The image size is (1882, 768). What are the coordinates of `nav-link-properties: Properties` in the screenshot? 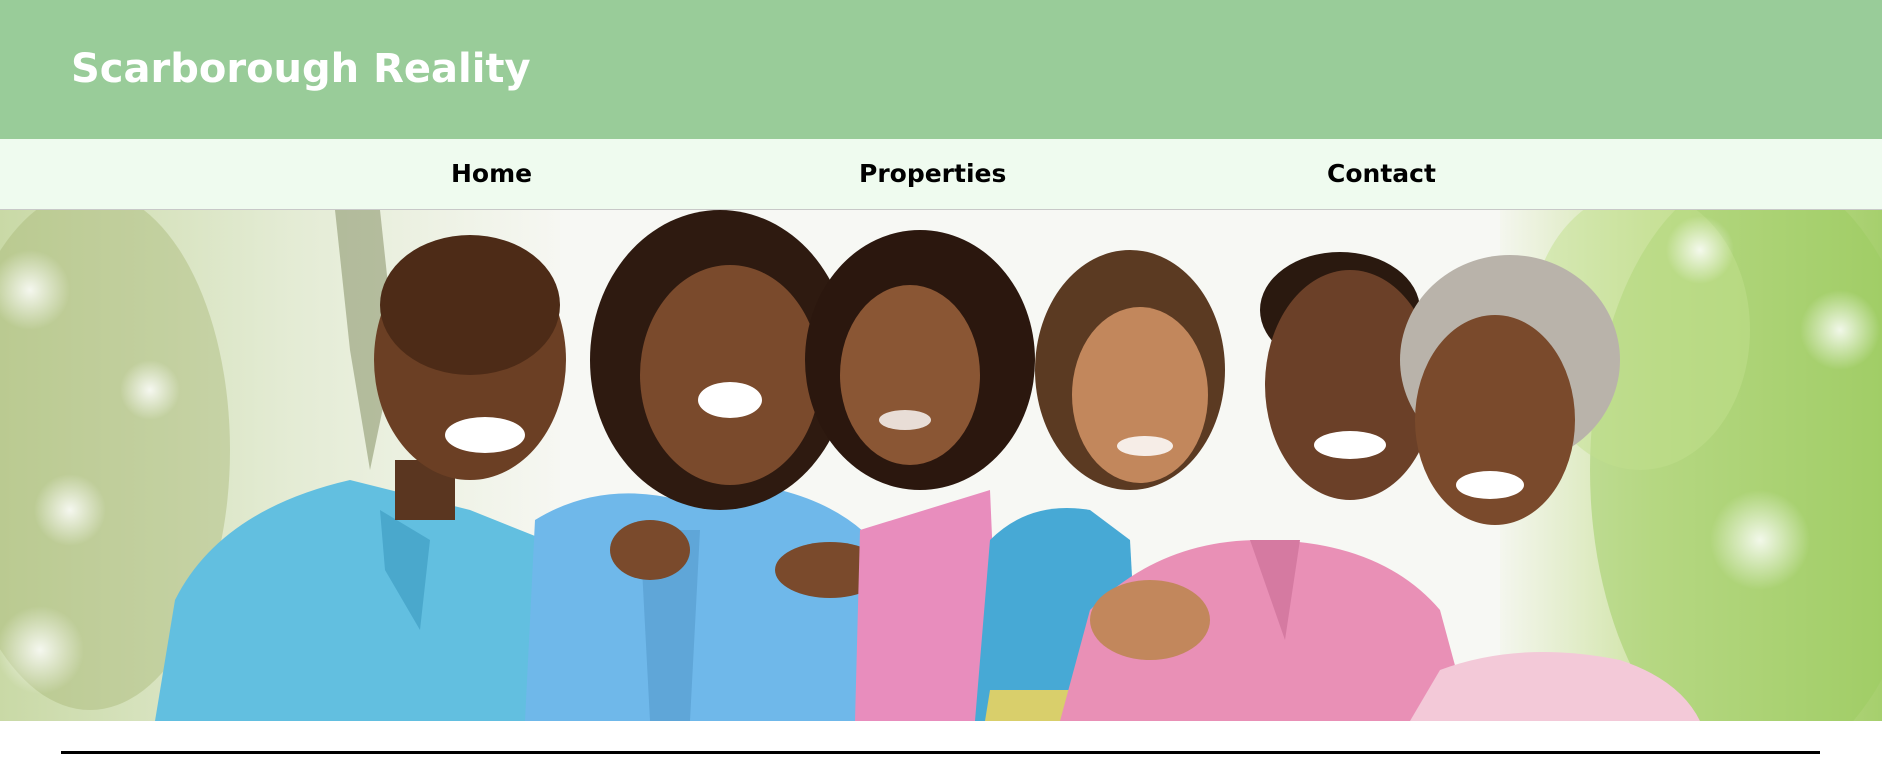 It's located at (932, 174).